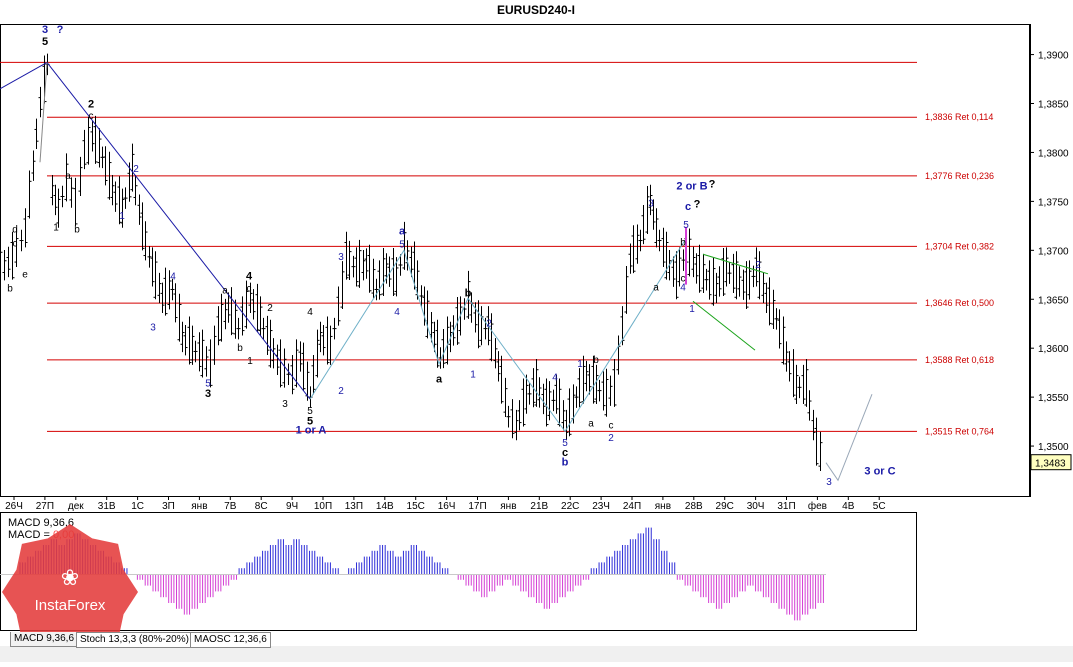 The image size is (1073, 667). What do you see at coordinates (230, 640) in the screenshot?
I see `tab-maosc: MAOSC 12,36,6` at bounding box center [230, 640].